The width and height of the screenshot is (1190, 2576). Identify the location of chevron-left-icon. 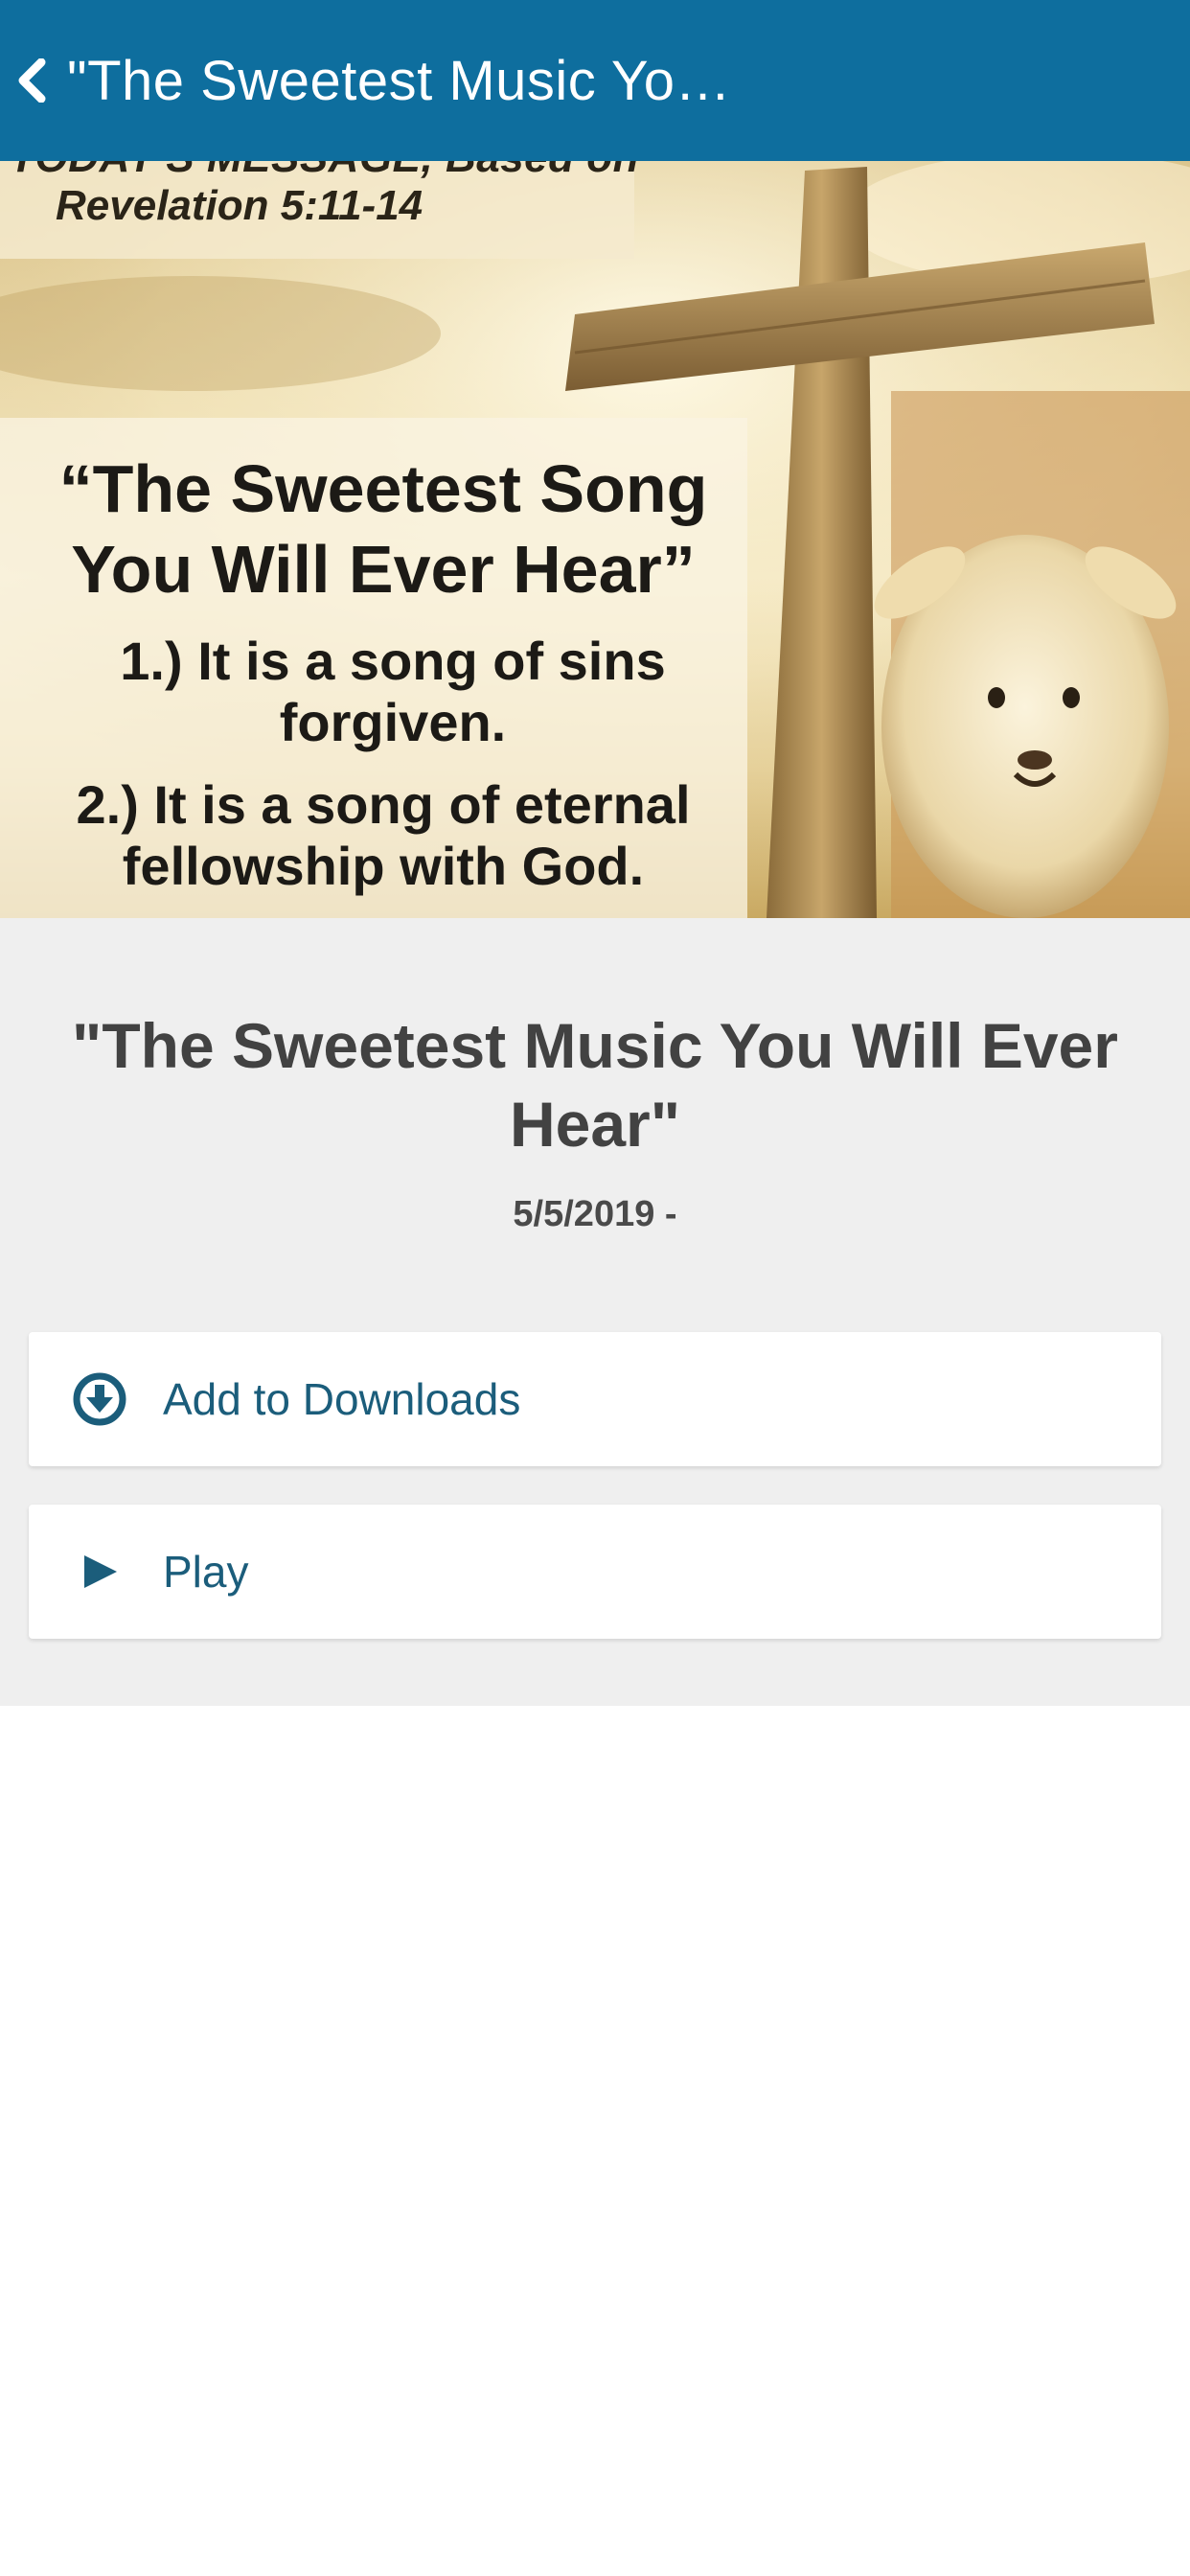
(32, 80).